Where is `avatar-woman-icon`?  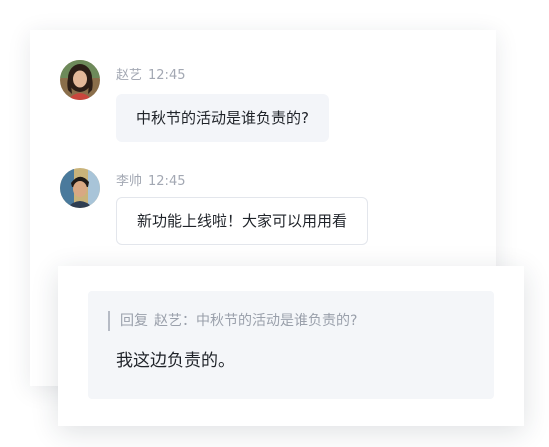
avatar-woman-icon is located at coordinates (80, 80).